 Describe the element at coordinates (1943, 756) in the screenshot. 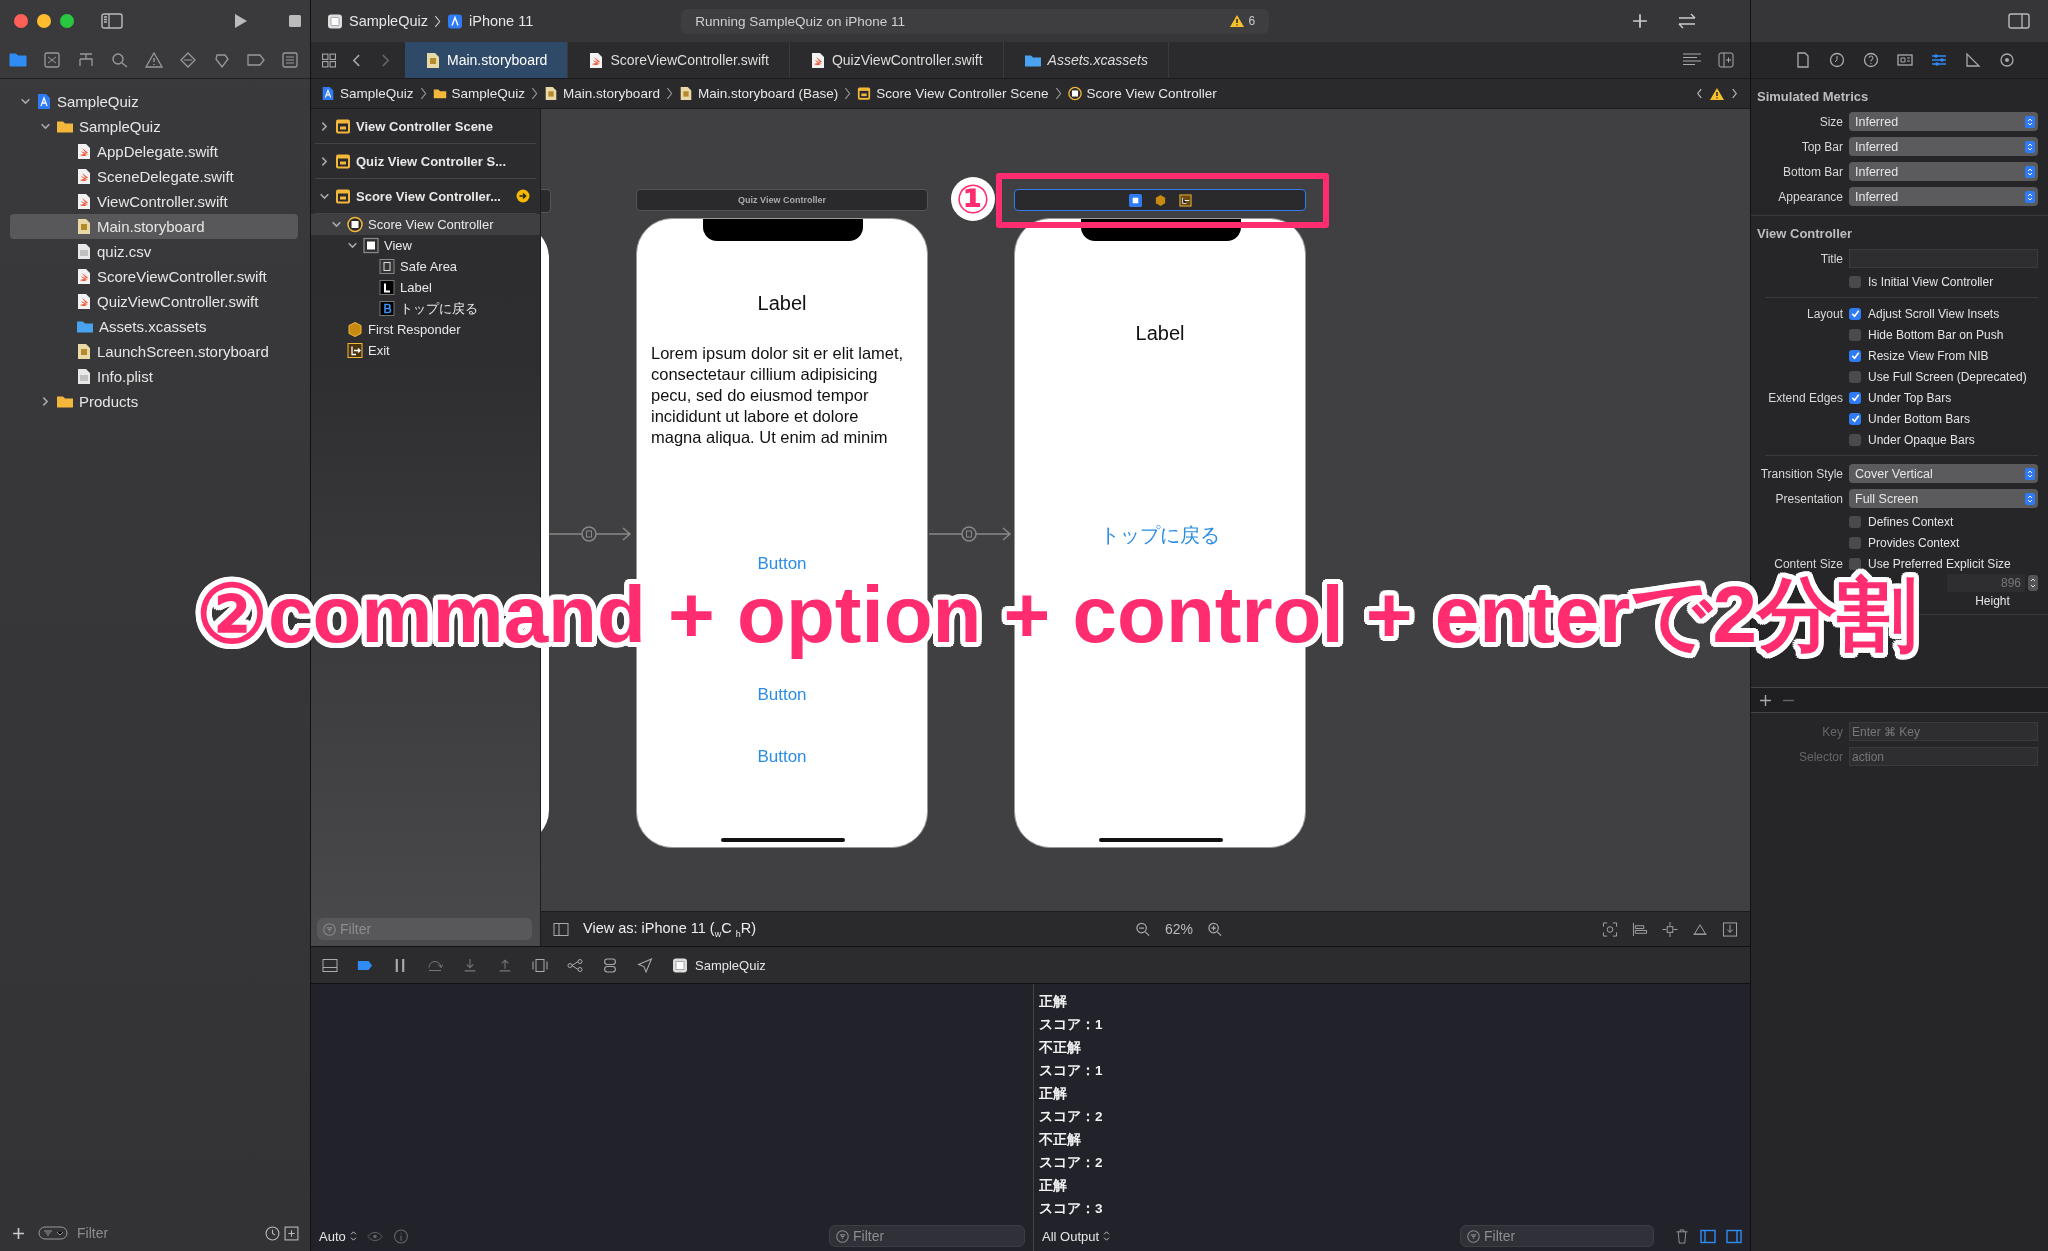

I see `text-field: action` at that location.